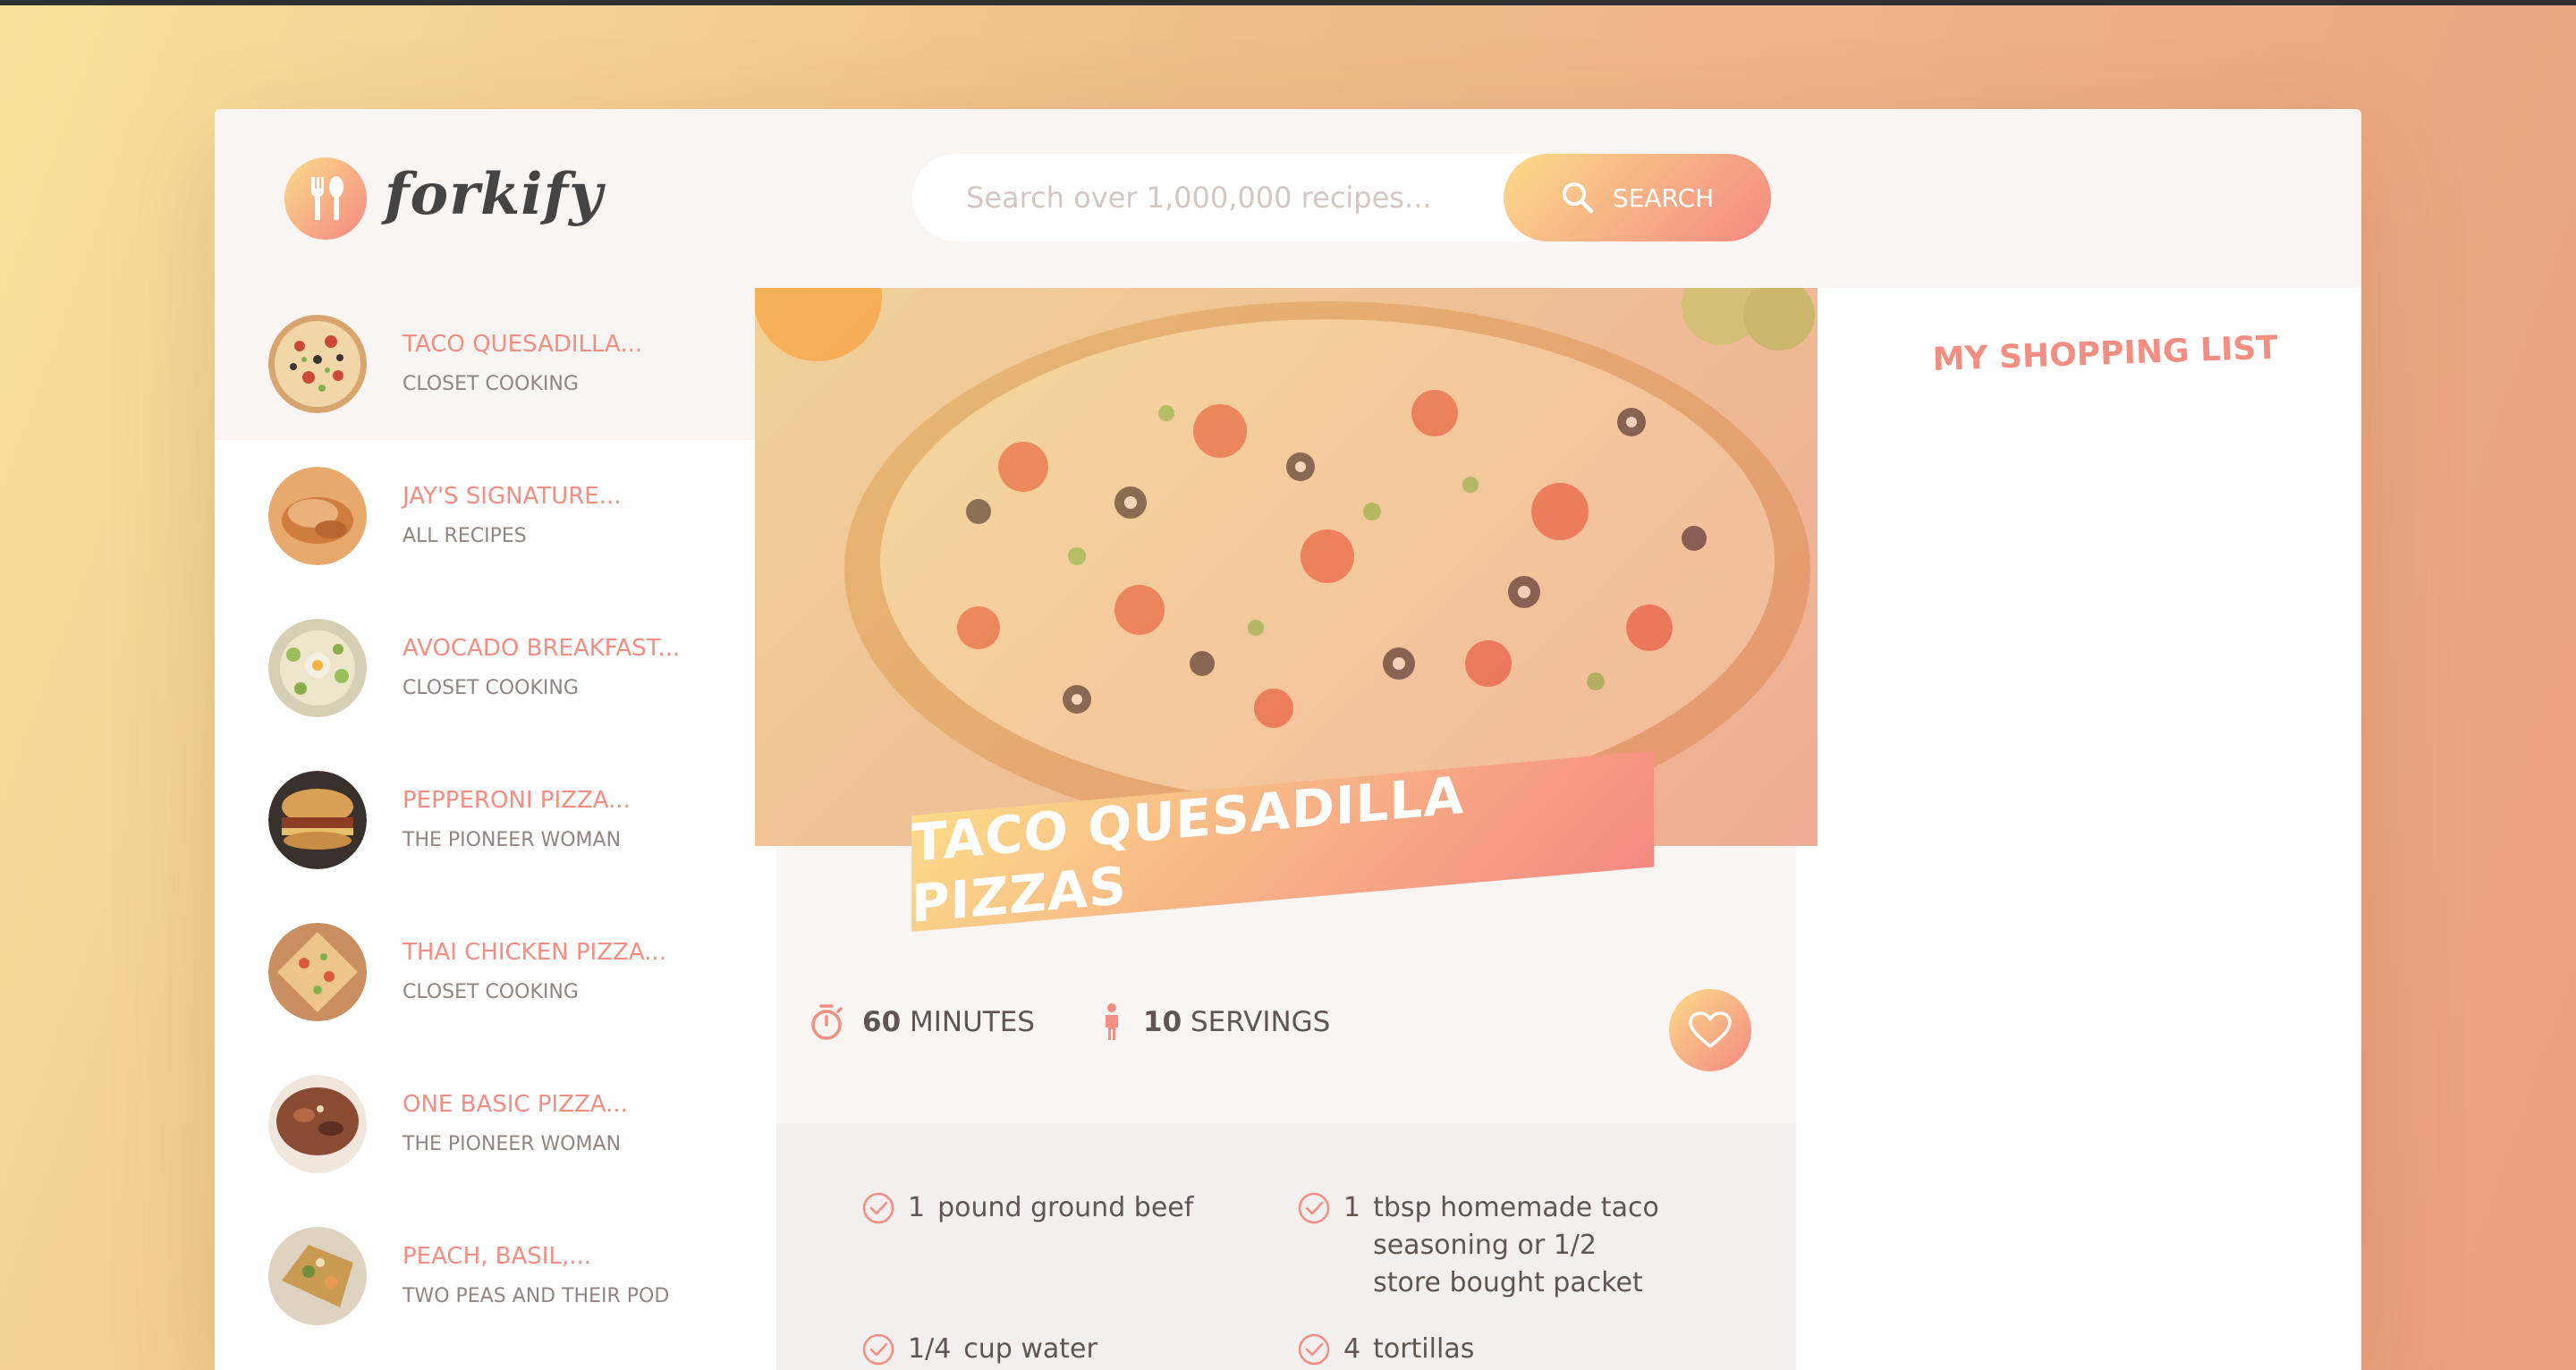  Describe the element at coordinates (1485, 1349) in the screenshot. I see `ingredient-item: 4 tortillas` at that location.